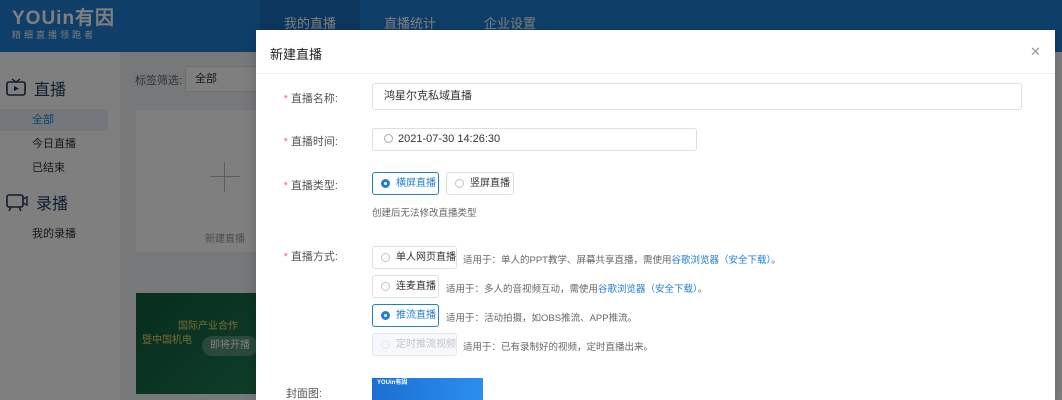  Describe the element at coordinates (424, 213) in the screenshot. I see `live-type-hint: 创建后无法修改直播类型` at that location.